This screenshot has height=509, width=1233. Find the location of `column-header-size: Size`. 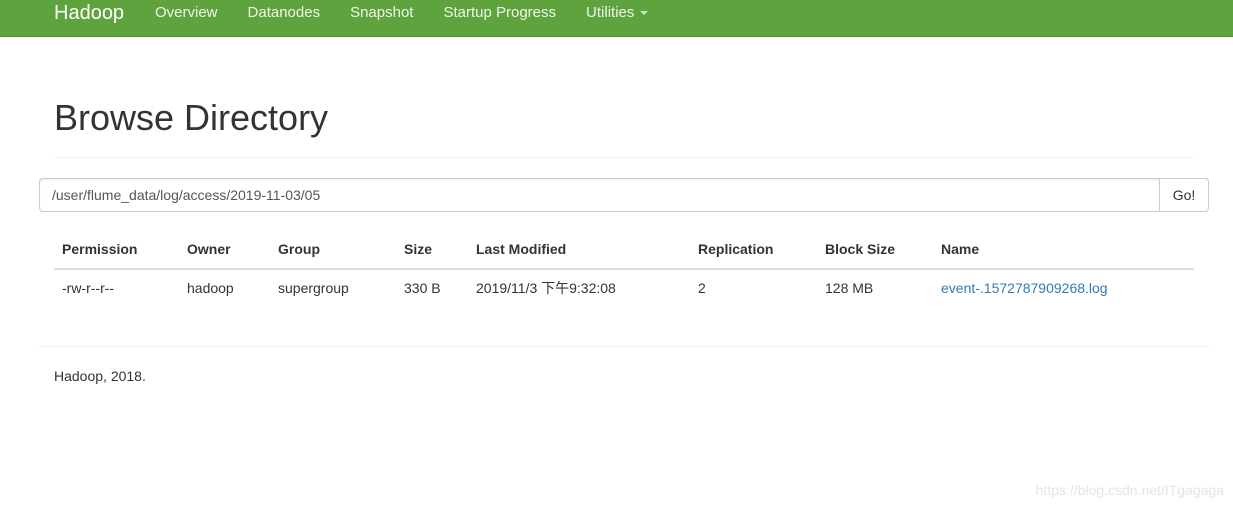

column-header-size: Size is located at coordinates (432, 250).